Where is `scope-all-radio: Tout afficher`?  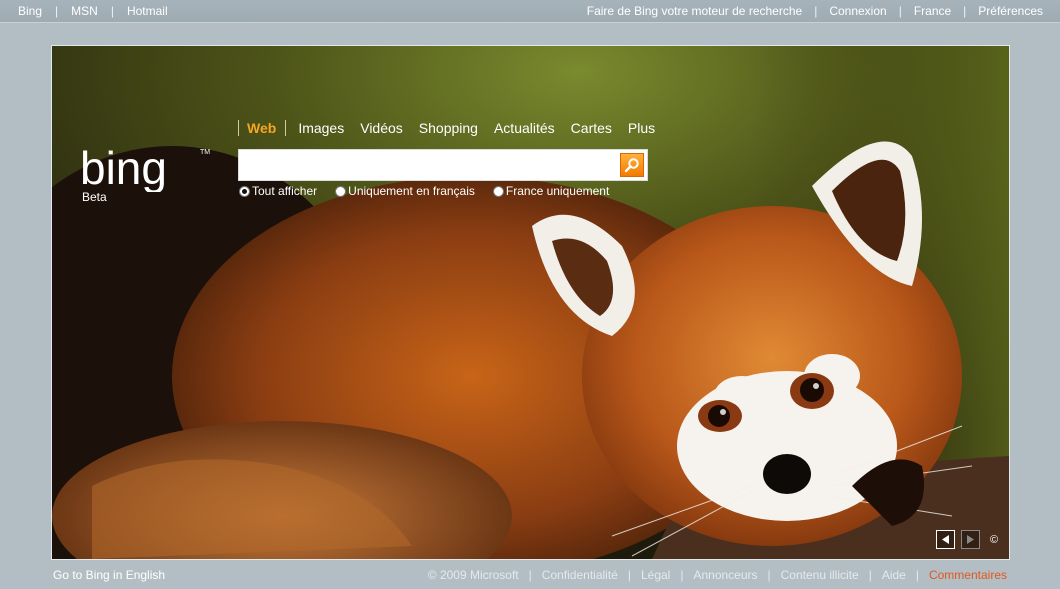
scope-all-radio: Tout afficher is located at coordinates (278, 191).